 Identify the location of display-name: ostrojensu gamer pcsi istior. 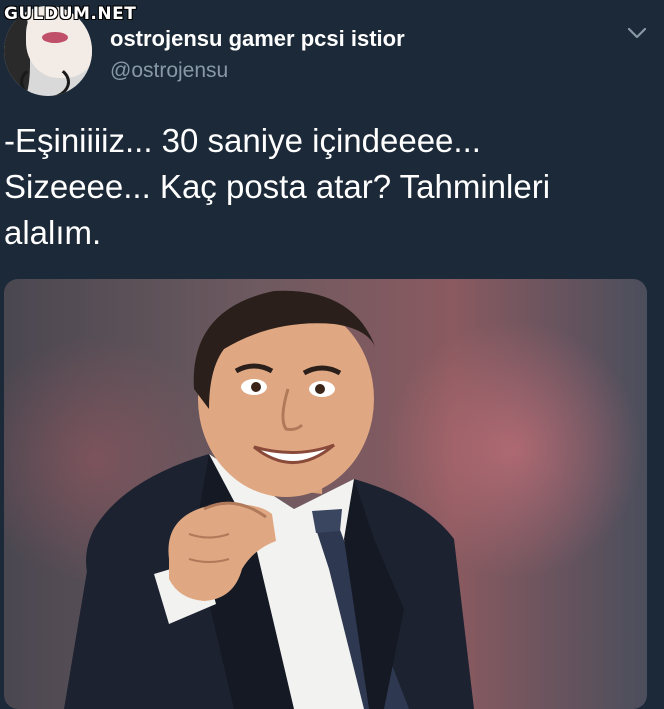
(257, 39).